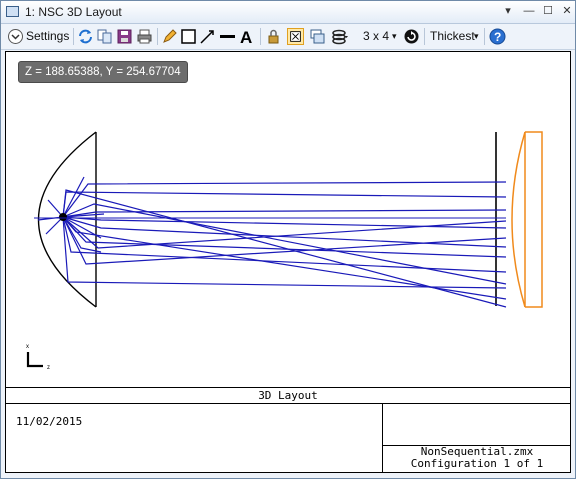 The height and width of the screenshot is (479, 576). I want to click on close-button: ✕, so click(566, 11).